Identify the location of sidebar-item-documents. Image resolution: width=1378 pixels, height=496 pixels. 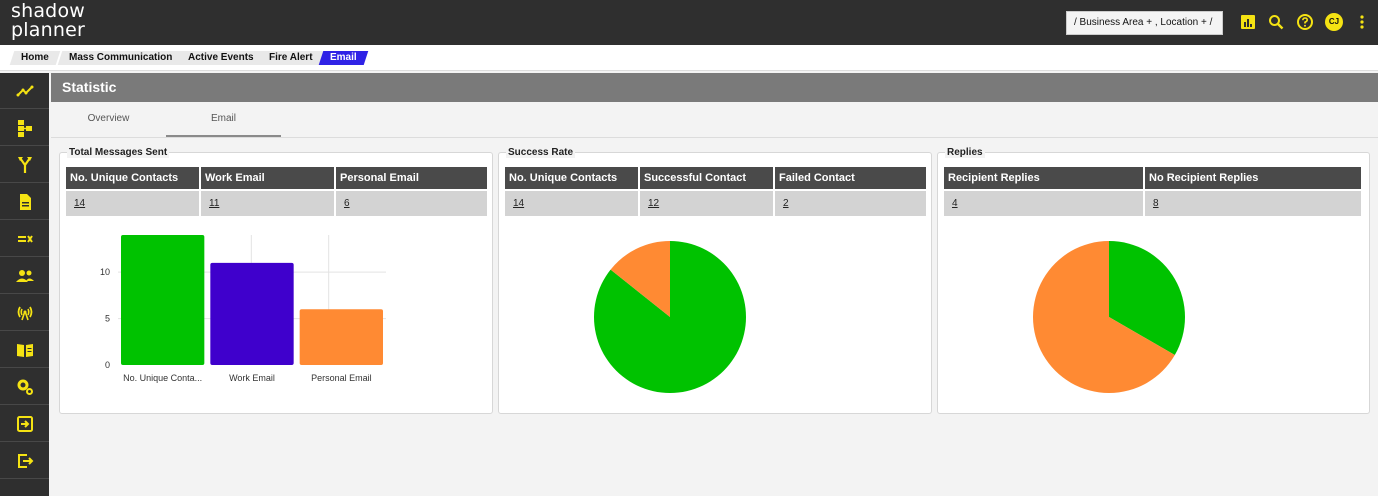
(24, 202).